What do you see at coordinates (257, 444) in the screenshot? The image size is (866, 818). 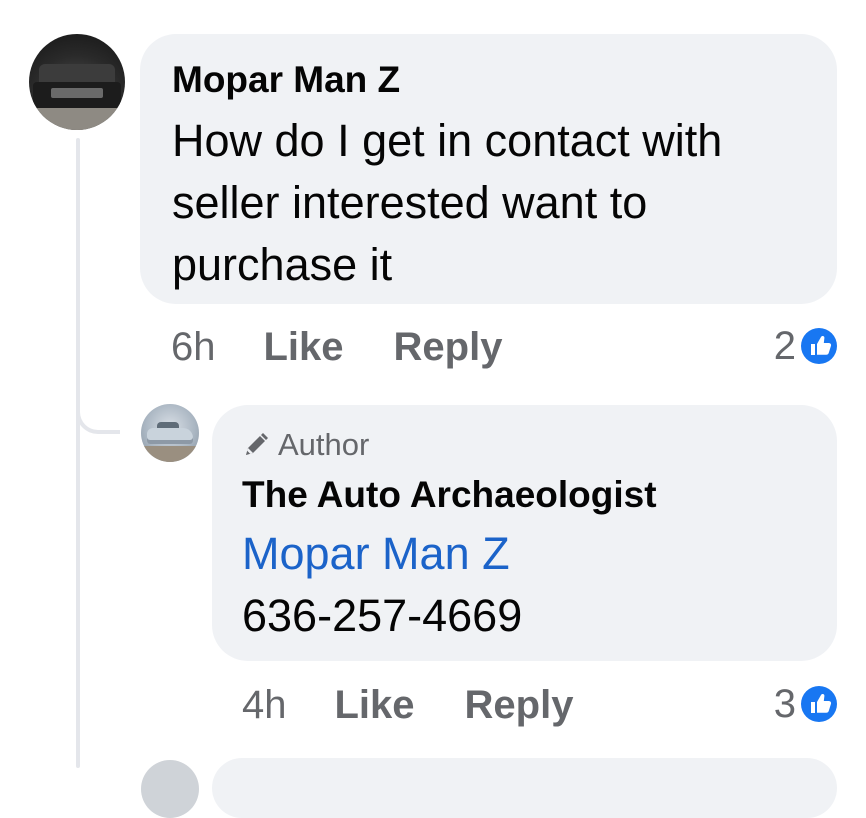 I see `pencil-icon` at bounding box center [257, 444].